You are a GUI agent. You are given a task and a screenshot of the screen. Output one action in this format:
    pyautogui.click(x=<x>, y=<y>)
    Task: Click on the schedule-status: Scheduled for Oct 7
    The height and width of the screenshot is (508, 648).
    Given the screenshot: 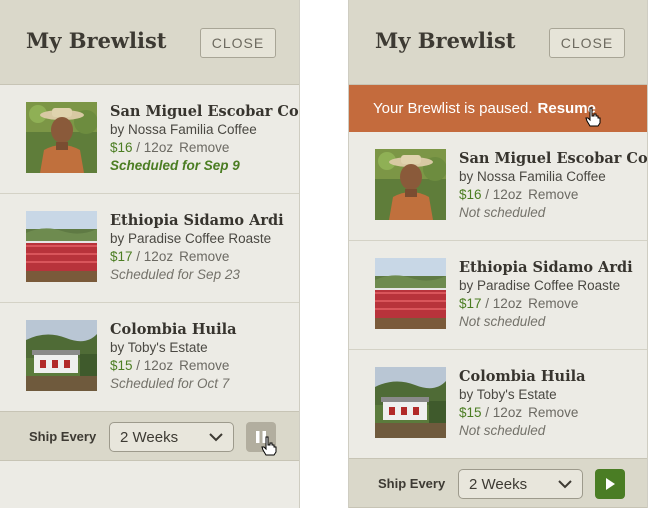 What is the action you would take?
    pyautogui.click(x=170, y=383)
    